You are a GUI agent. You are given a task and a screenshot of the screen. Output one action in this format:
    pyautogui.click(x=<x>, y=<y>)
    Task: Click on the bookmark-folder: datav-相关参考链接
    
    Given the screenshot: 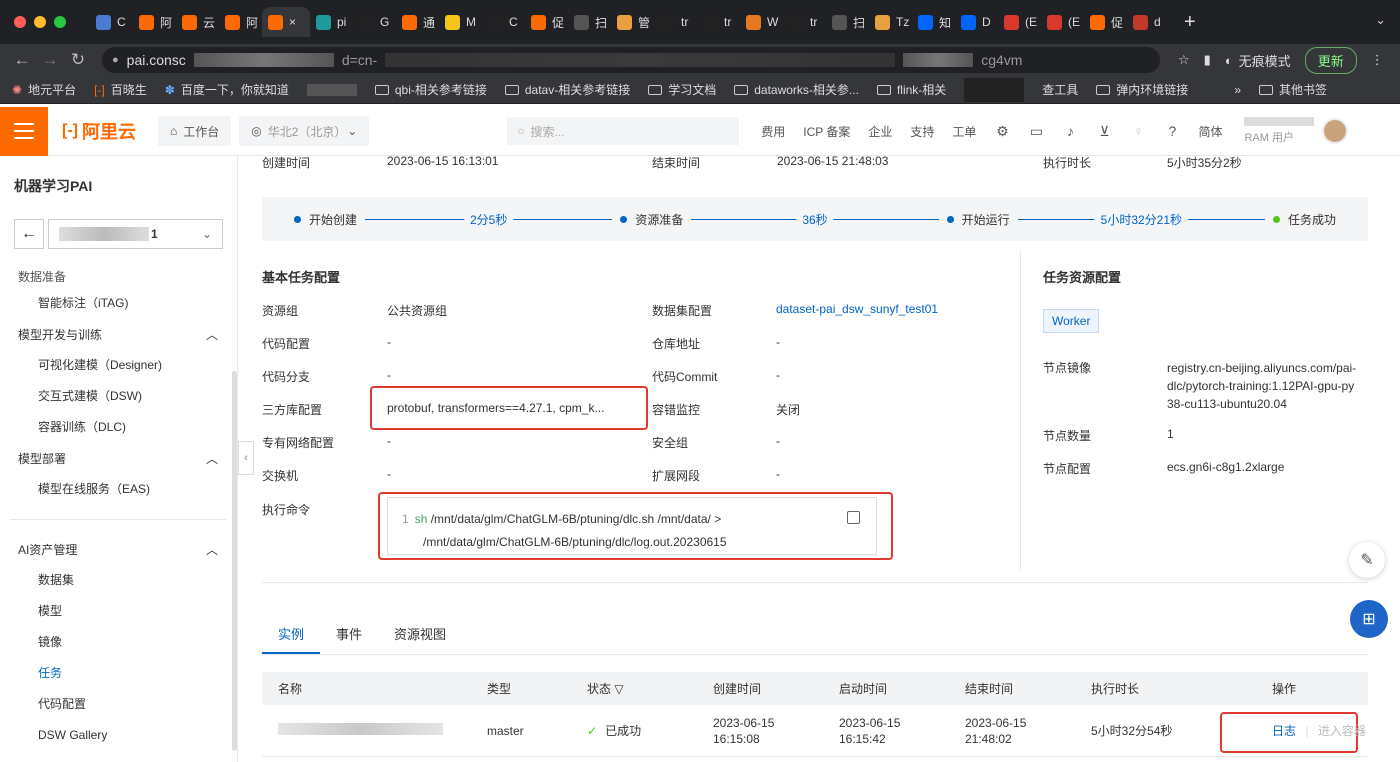 What is the action you would take?
    pyautogui.click(x=567, y=89)
    